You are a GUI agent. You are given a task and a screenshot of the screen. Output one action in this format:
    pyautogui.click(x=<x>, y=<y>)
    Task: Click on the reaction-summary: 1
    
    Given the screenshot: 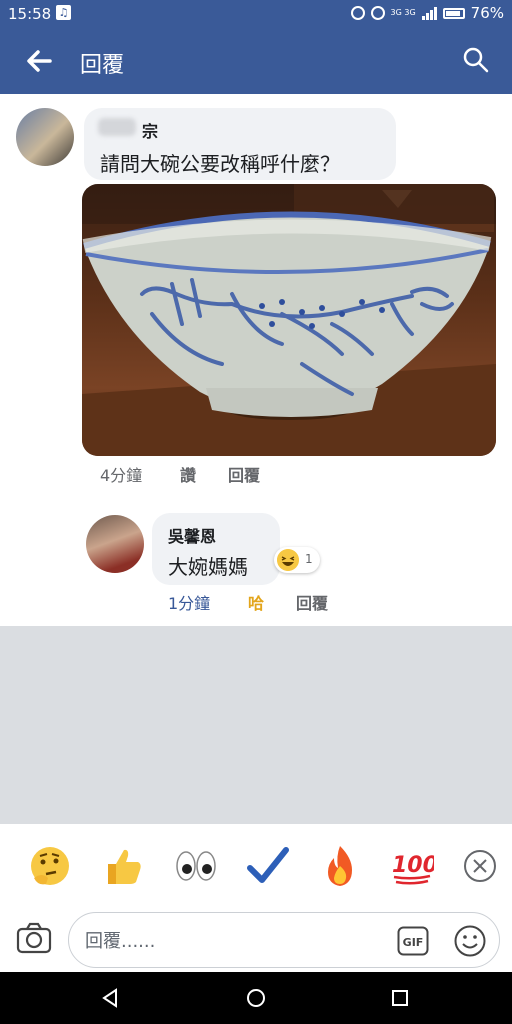 What is the action you would take?
    pyautogui.click(x=297, y=560)
    